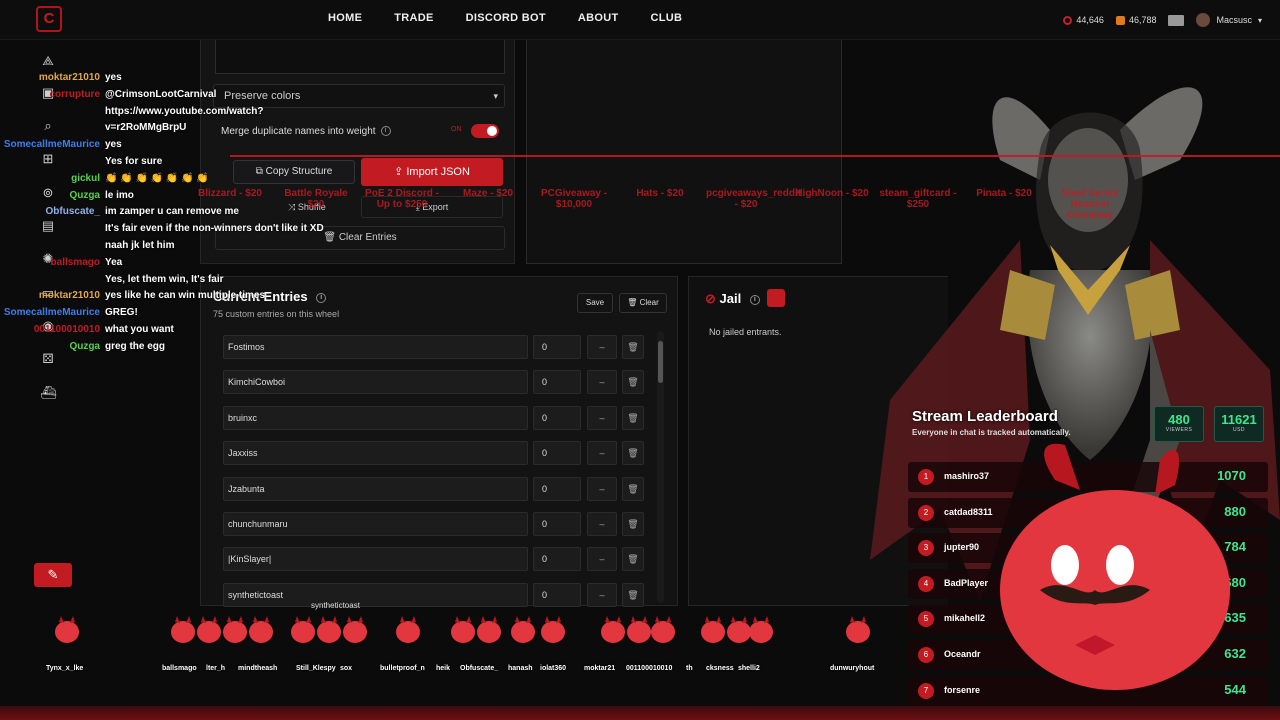 This screenshot has height=720, width=1280. Describe the element at coordinates (1176, 20) in the screenshot. I see `mail-icon` at that location.